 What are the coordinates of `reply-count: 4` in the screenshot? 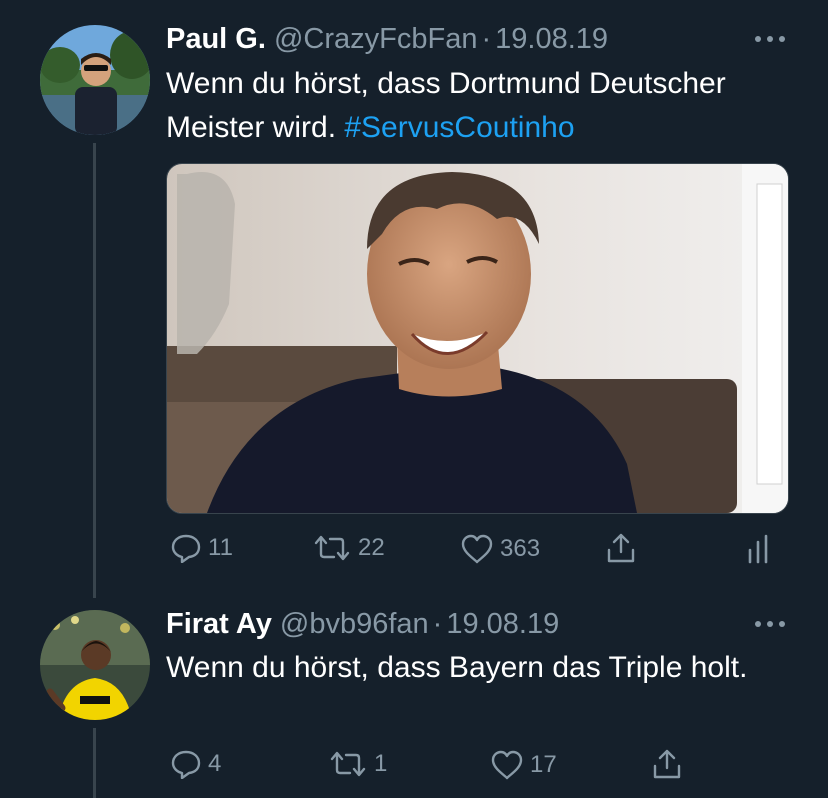 It's located at (215, 763).